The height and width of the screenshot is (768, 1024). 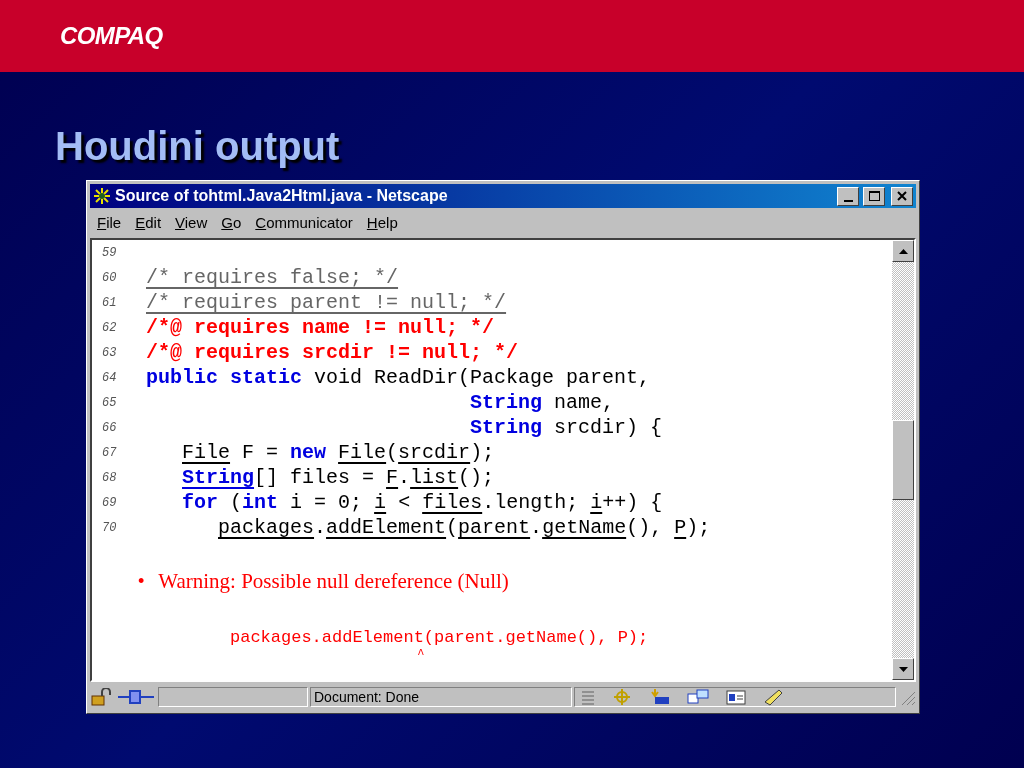 What do you see at coordinates (566, 427) in the screenshot?
I see `code-line: String srcdir) {` at bounding box center [566, 427].